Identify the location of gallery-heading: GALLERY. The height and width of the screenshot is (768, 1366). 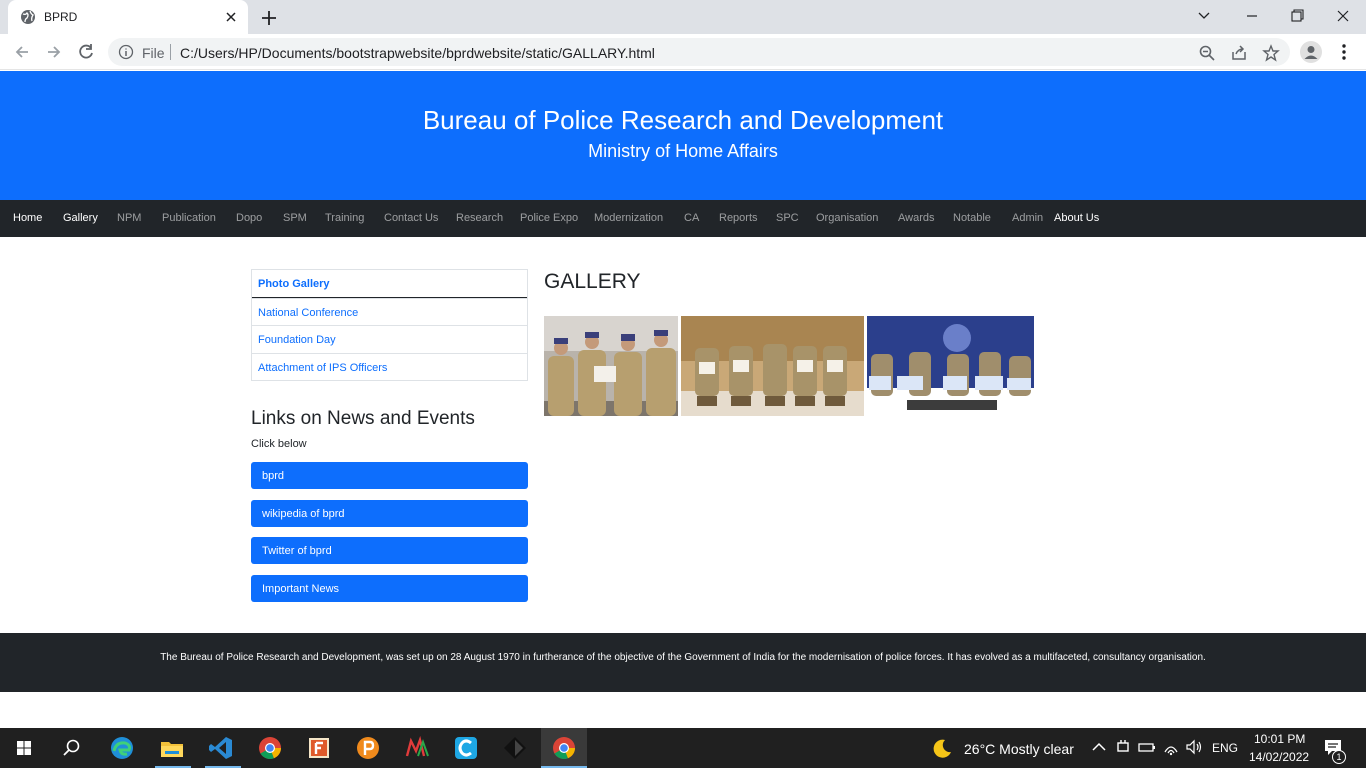
(592, 281).